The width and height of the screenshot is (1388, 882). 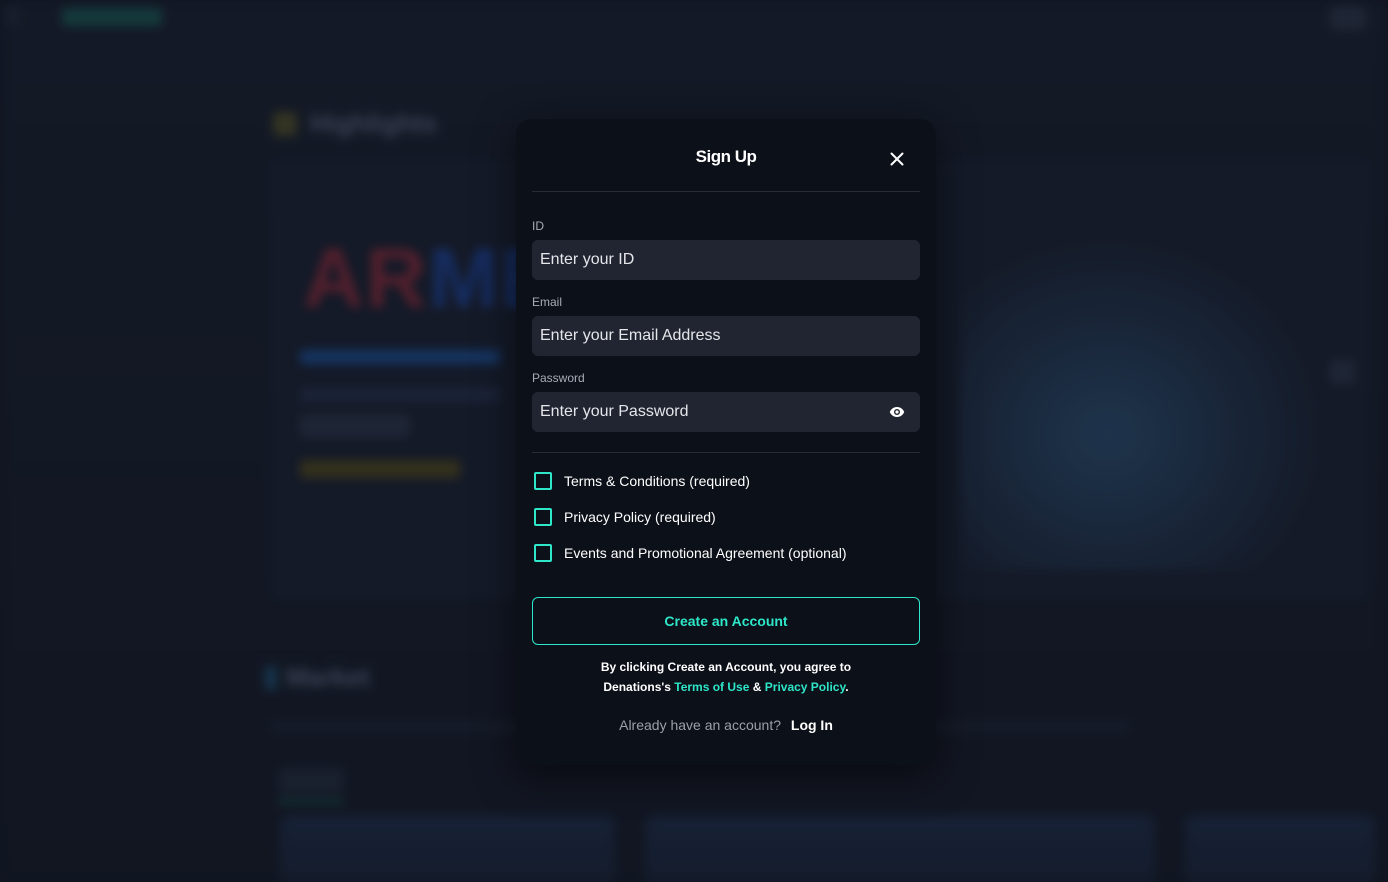 I want to click on id-field-container, so click(x=726, y=260).